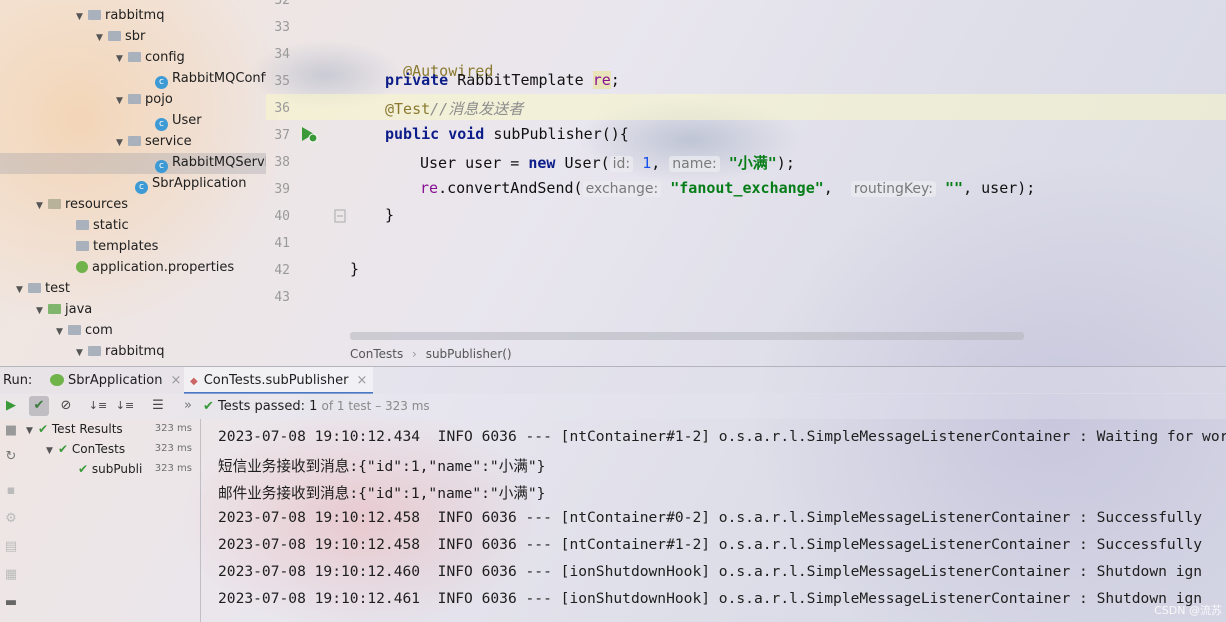  I want to click on tree-item-com: ▼ com, so click(84, 330).